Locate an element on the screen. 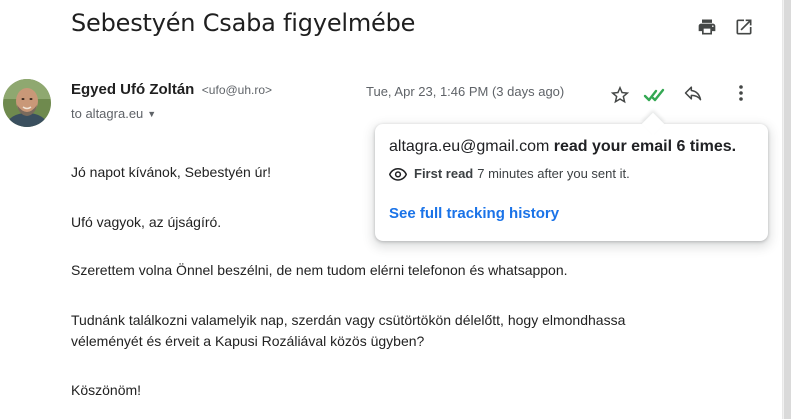 The width and height of the screenshot is (791, 419). eye-icon is located at coordinates (398, 174).